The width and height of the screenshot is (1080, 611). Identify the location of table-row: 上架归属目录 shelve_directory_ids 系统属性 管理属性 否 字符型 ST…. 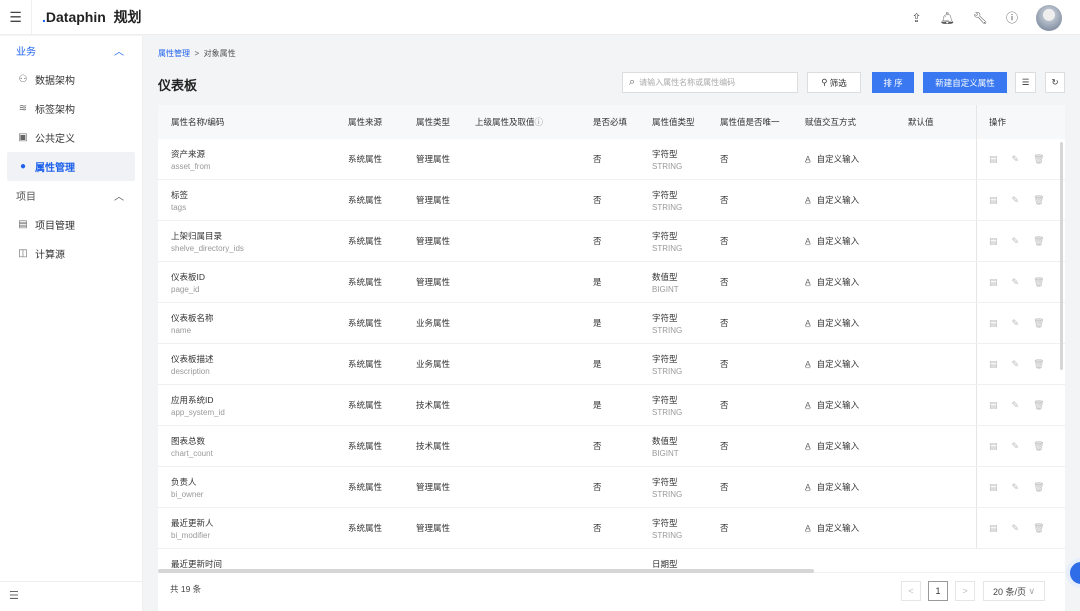
(611, 241).